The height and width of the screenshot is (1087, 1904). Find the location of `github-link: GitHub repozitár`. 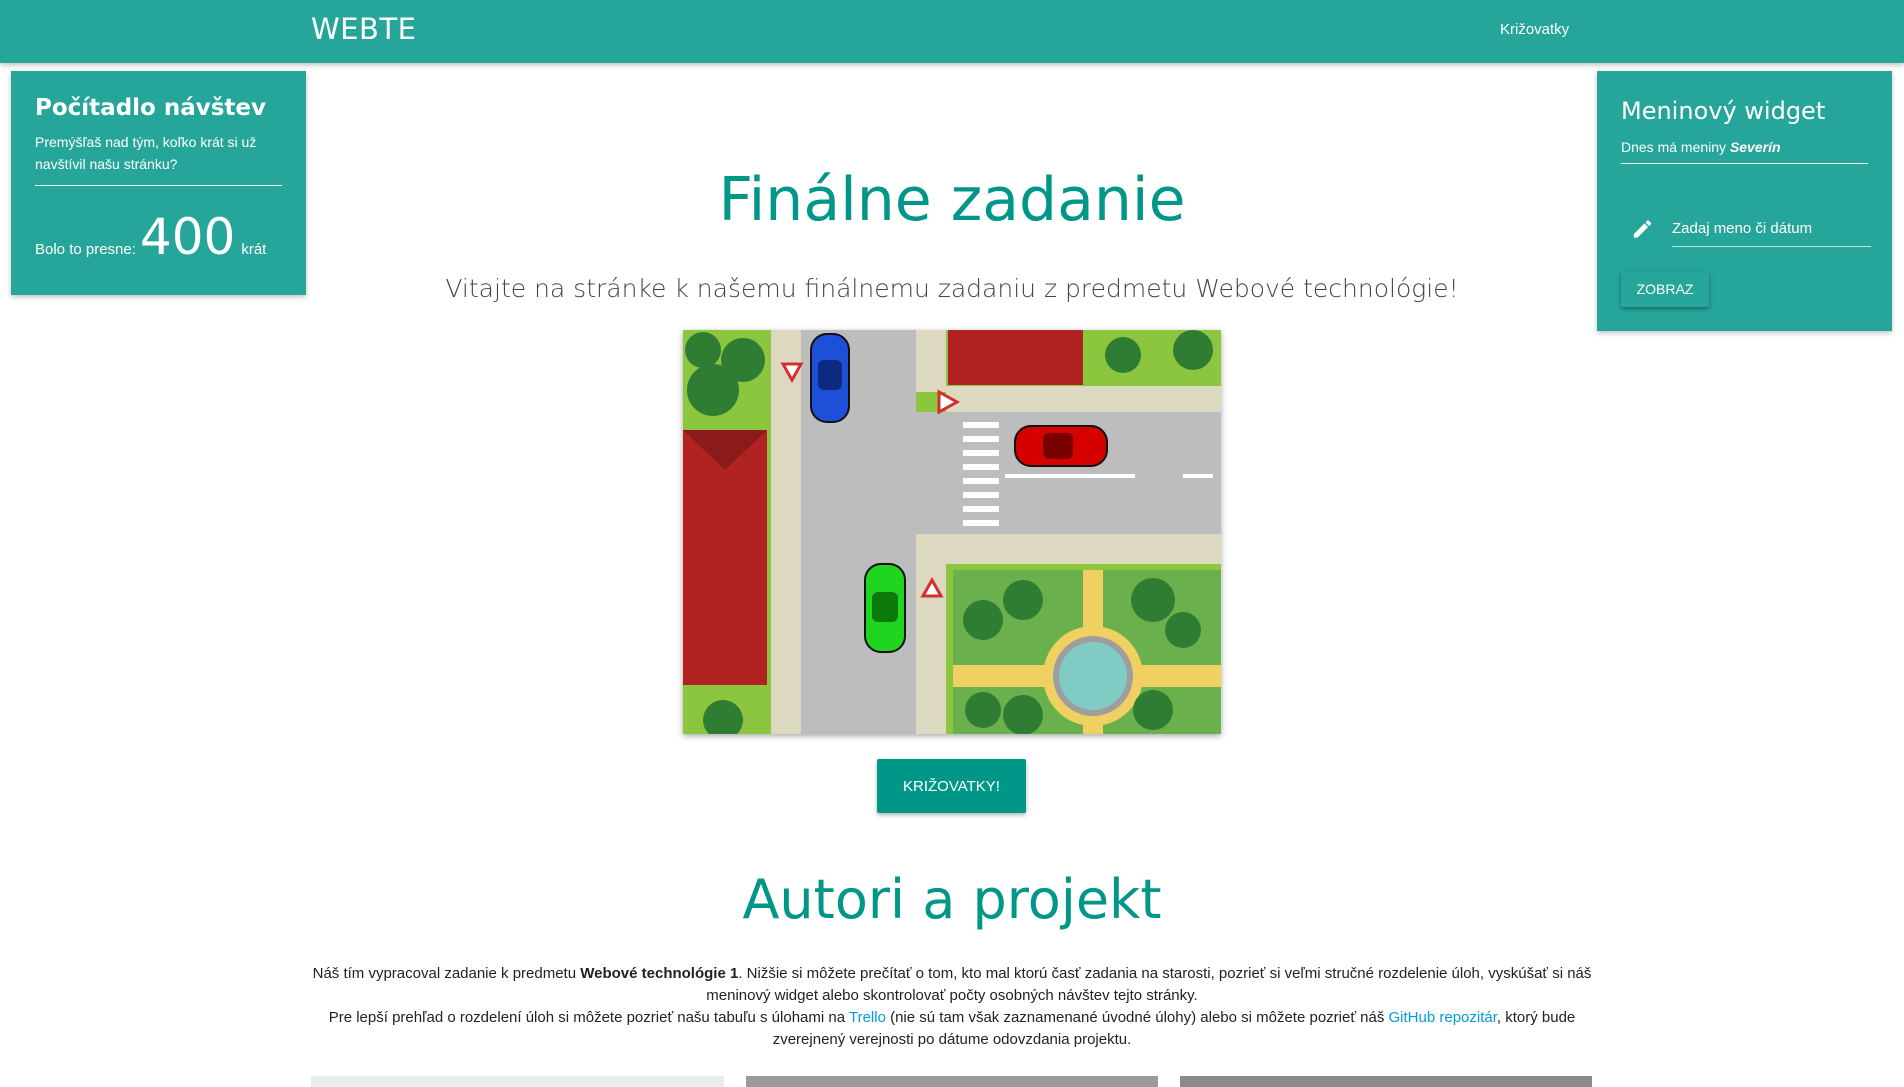

github-link: GitHub repozitár is located at coordinates (1443, 1017).